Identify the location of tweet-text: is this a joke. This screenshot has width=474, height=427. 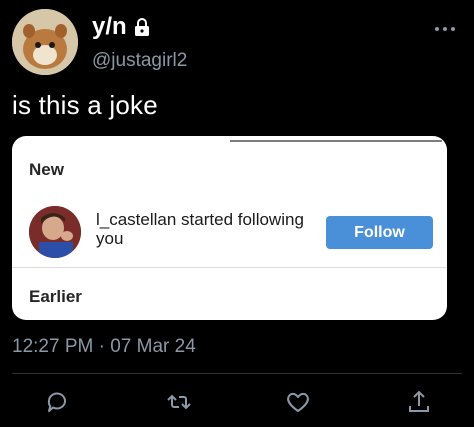
(85, 105).